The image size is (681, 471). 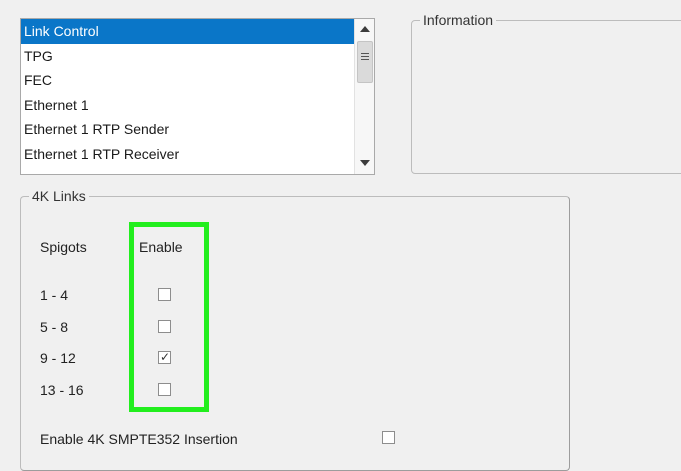 I want to click on chevron-up-icon, so click(x=365, y=29).